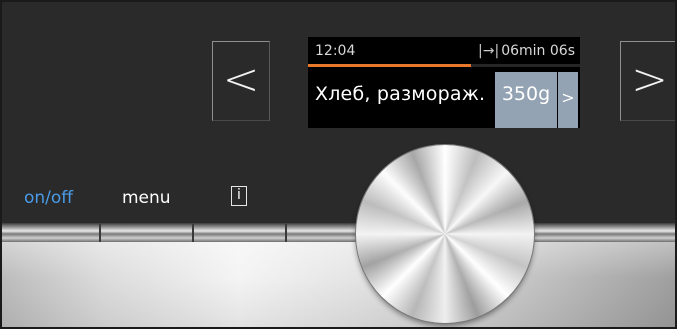 The height and width of the screenshot is (329, 677). I want to click on program-name: Хлеб, размораж., so click(400, 94).